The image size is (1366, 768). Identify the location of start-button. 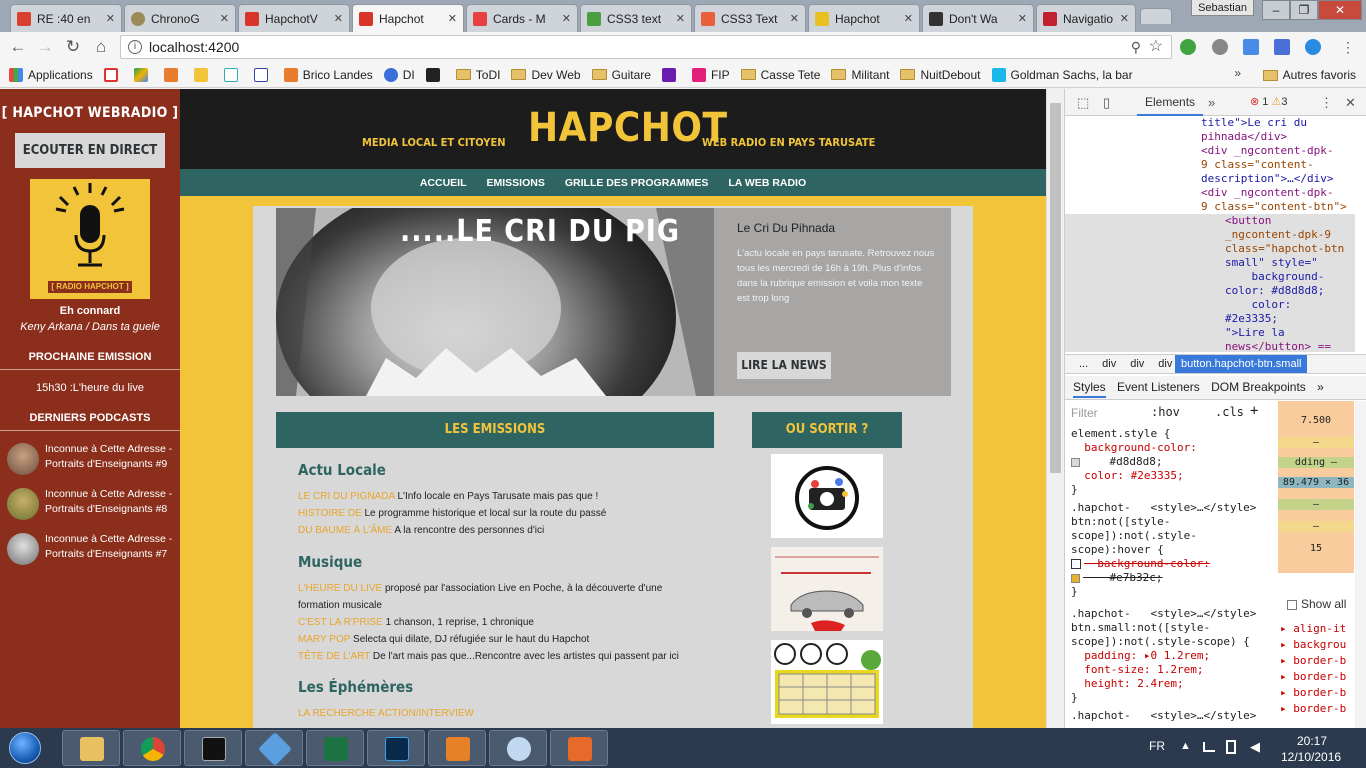
(27, 748).